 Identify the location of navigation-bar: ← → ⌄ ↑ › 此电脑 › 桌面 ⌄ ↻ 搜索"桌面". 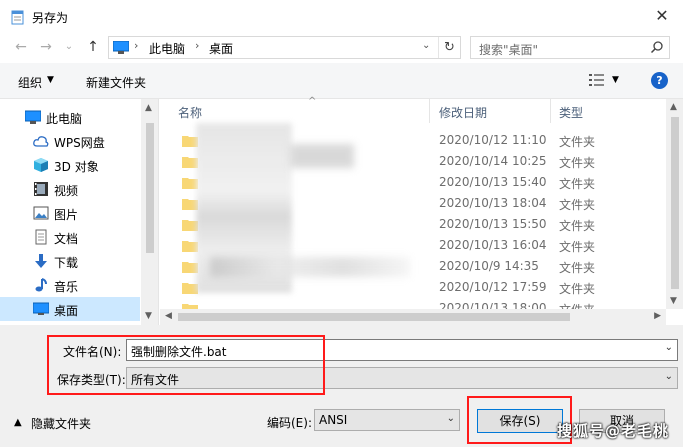
(341, 48).